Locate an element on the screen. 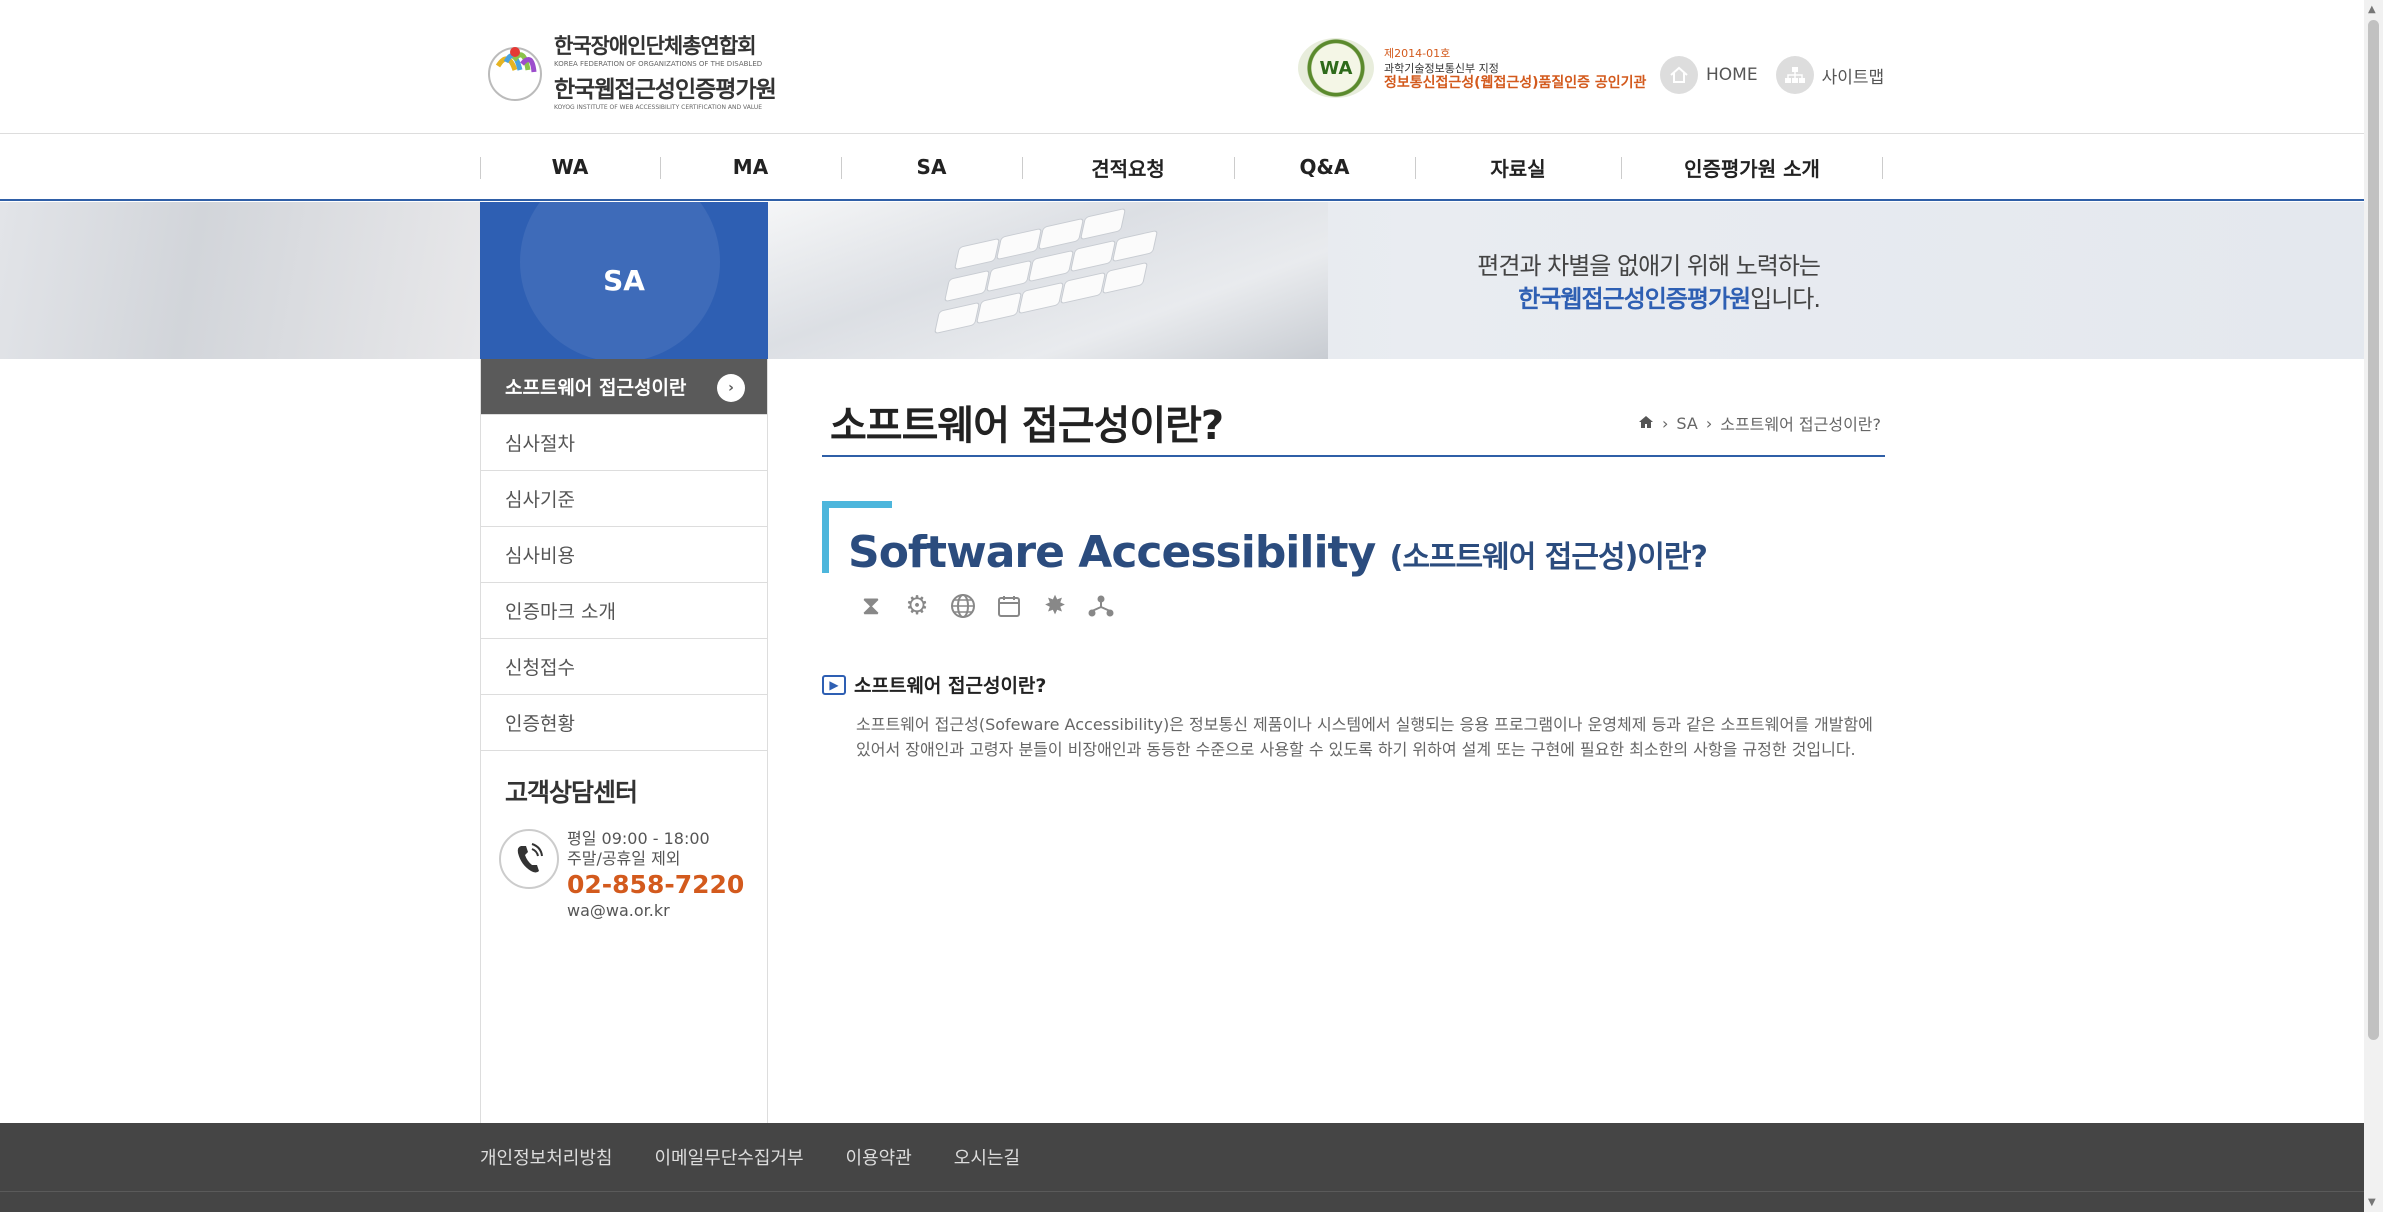 This screenshot has width=2383, height=1212. nav-item-sa: SA is located at coordinates (931, 167).